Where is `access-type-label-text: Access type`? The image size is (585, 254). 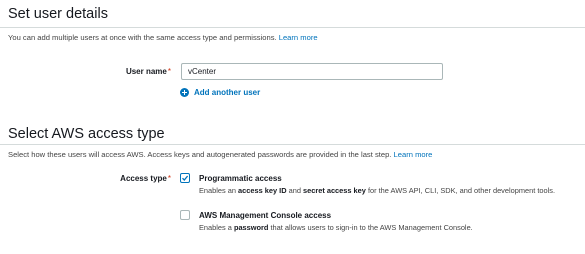 access-type-label-text: Access type is located at coordinates (143, 178).